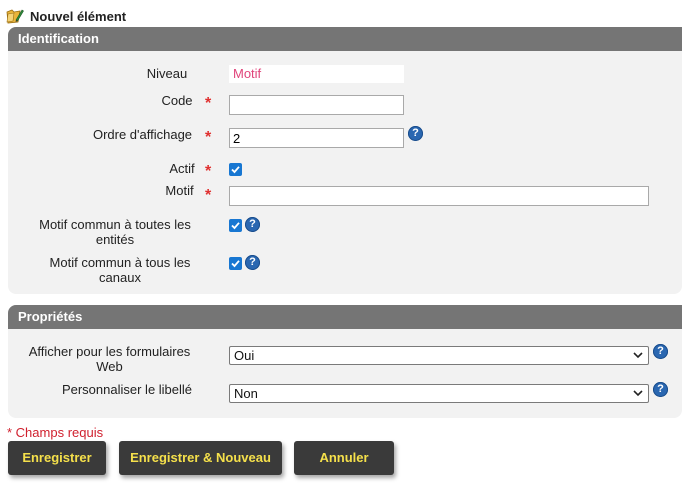  I want to click on niveau-value: Motif, so click(316, 74).